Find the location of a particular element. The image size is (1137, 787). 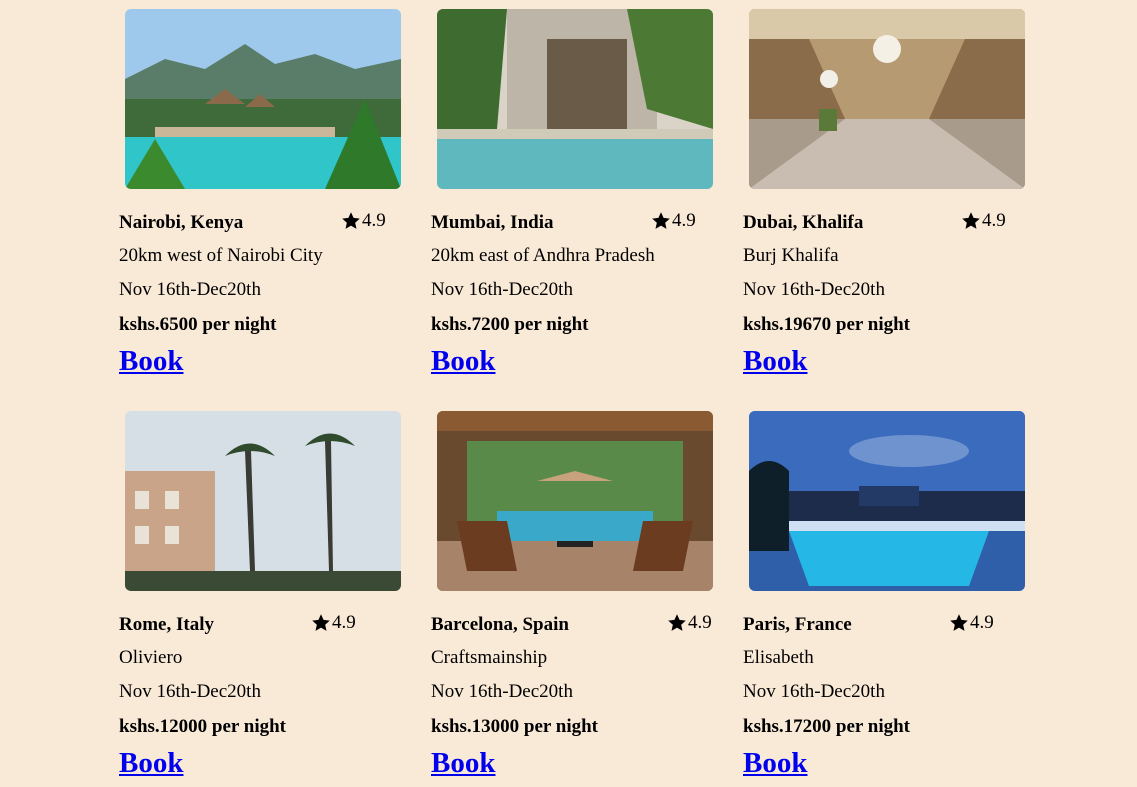

listing-location: Barcelona, Spain is located at coordinates (500, 624).